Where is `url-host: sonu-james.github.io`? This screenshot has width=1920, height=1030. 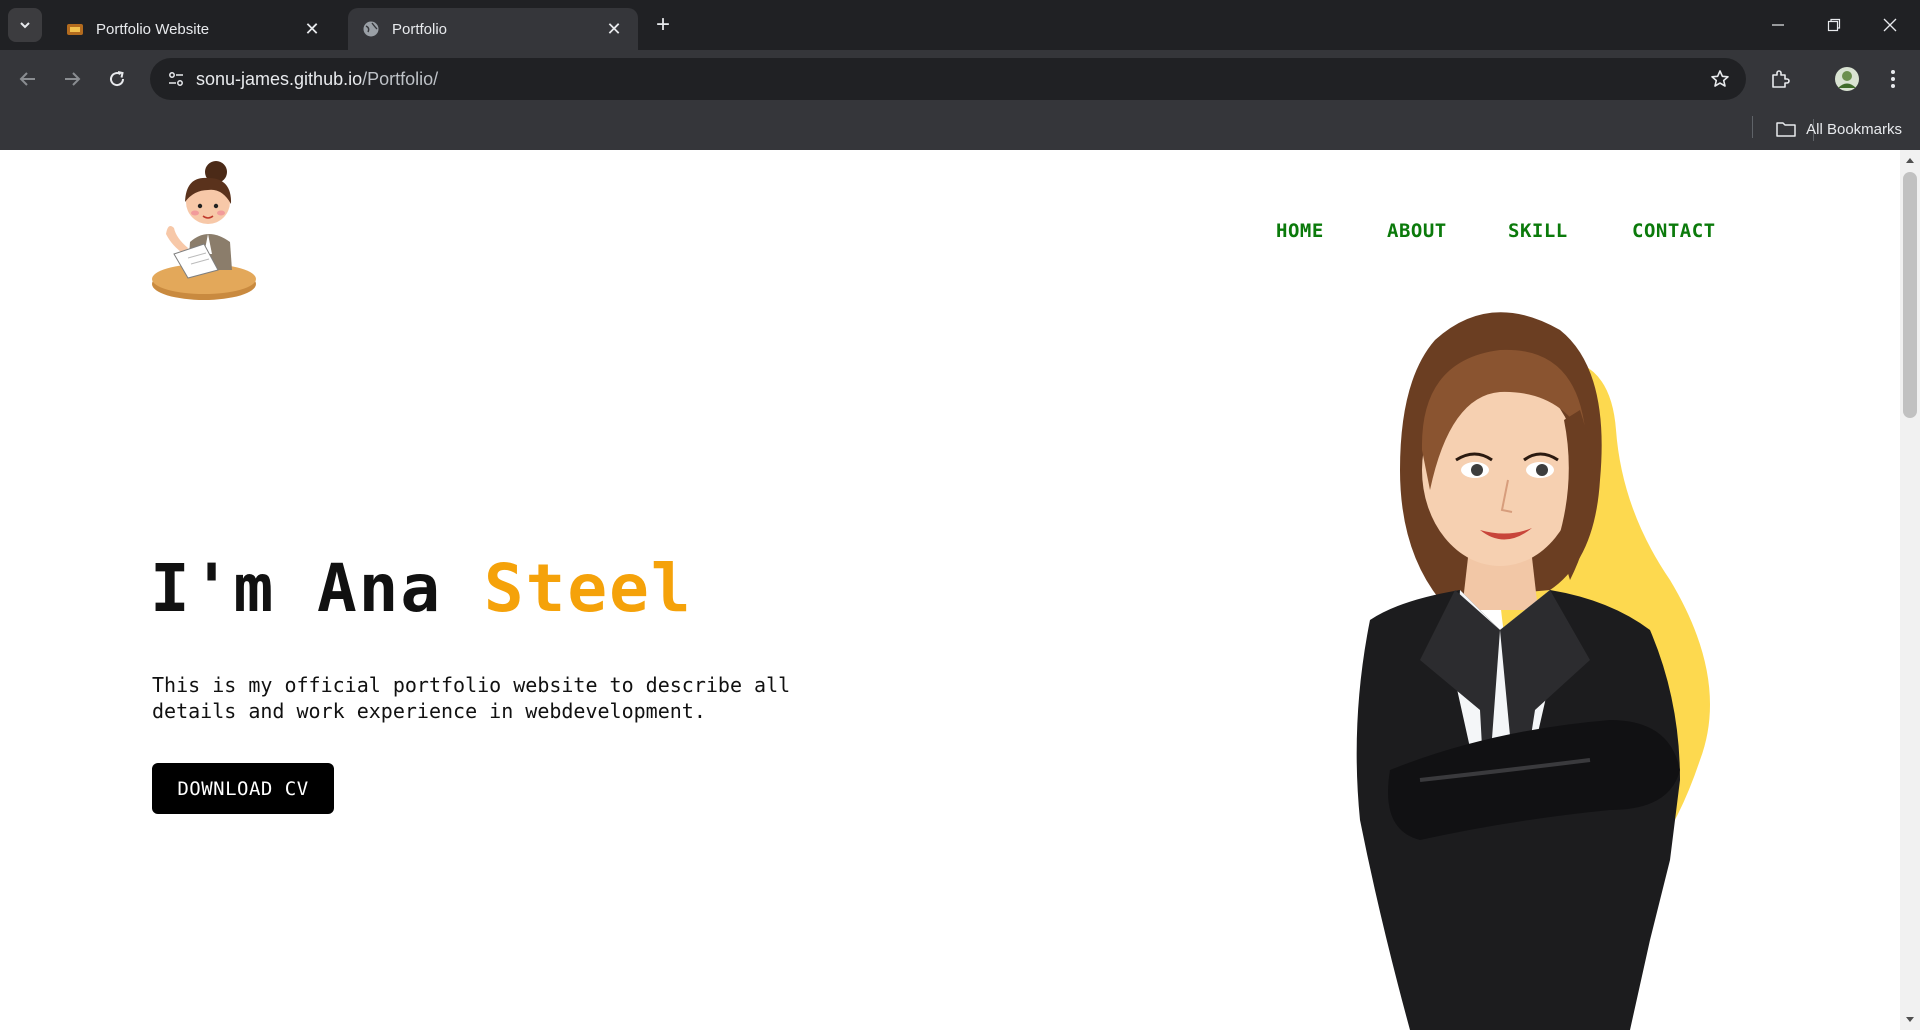
url-host: sonu-james.github.io is located at coordinates (279, 79).